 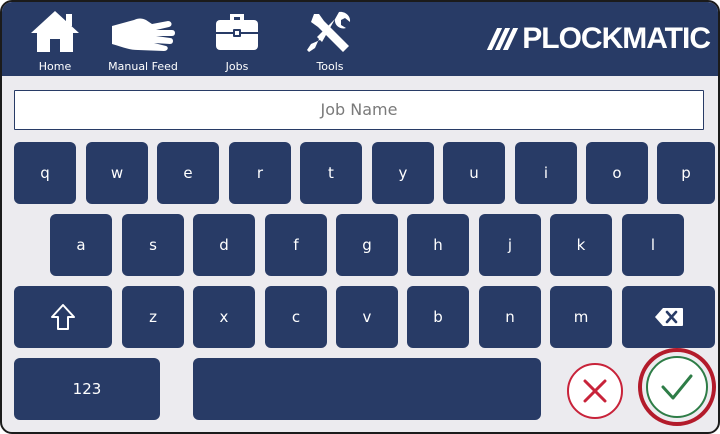 I want to click on shift-key, so click(x=63, y=317).